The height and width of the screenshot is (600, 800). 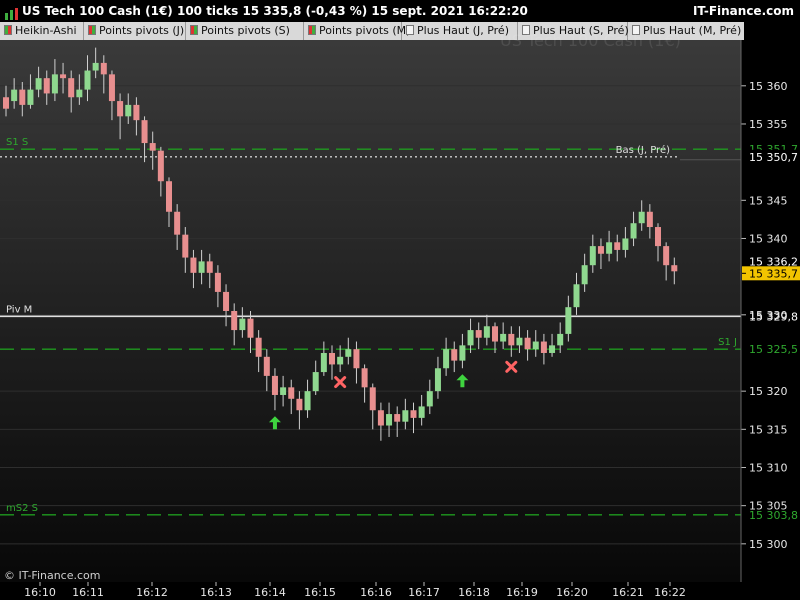 What do you see at coordinates (768, 315) in the screenshot?
I see `y-tick-label: 15 330` at bounding box center [768, 315].